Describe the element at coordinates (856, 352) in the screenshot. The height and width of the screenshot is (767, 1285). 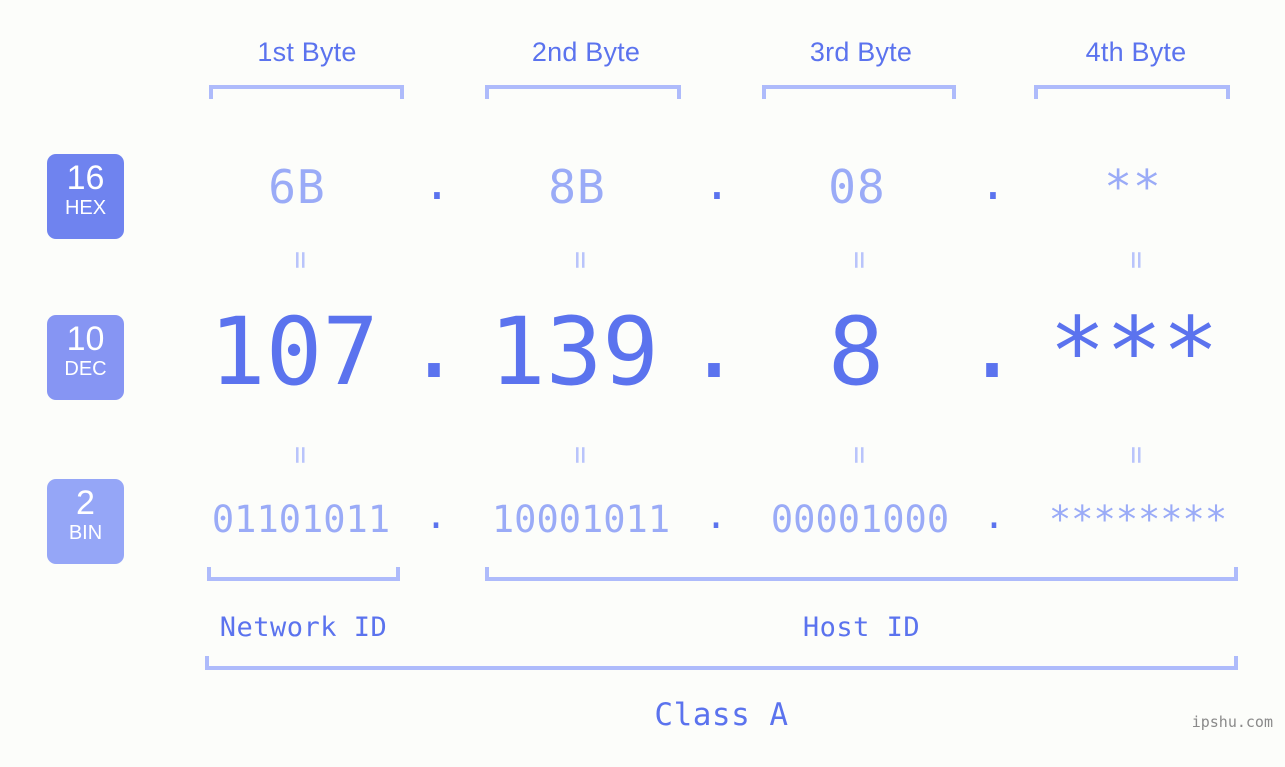
I see `dec-byte-3: 8` at that location.